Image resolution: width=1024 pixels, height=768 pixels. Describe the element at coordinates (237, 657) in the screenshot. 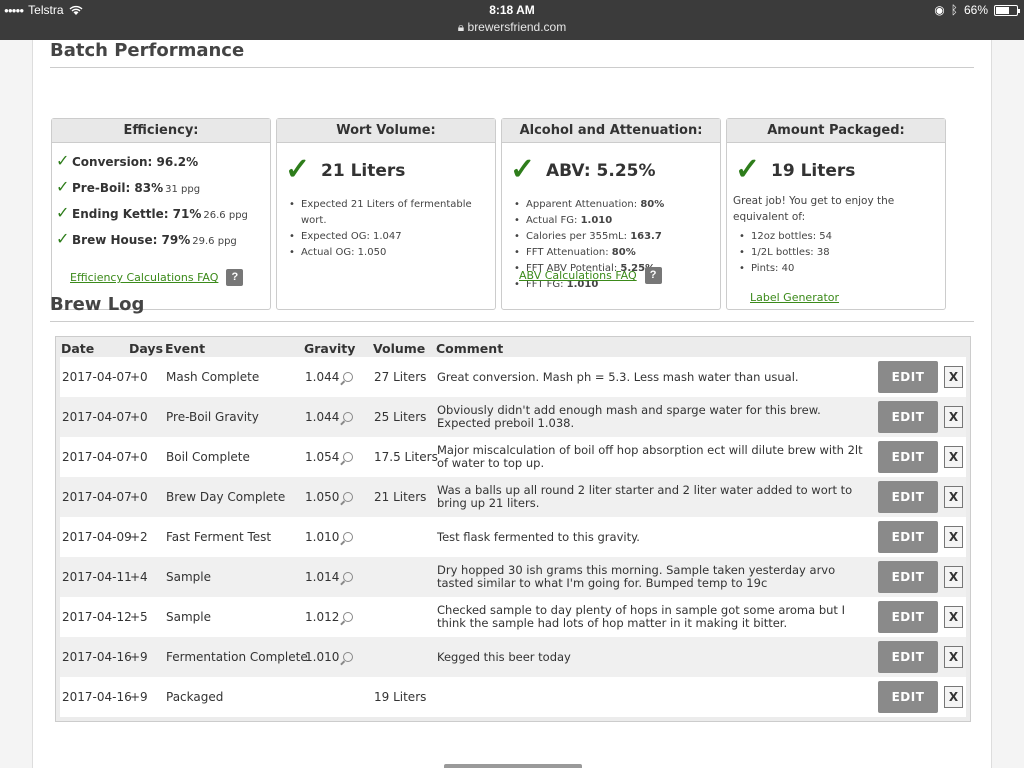

I see `event-cell: Fermentation Complete` at that location.